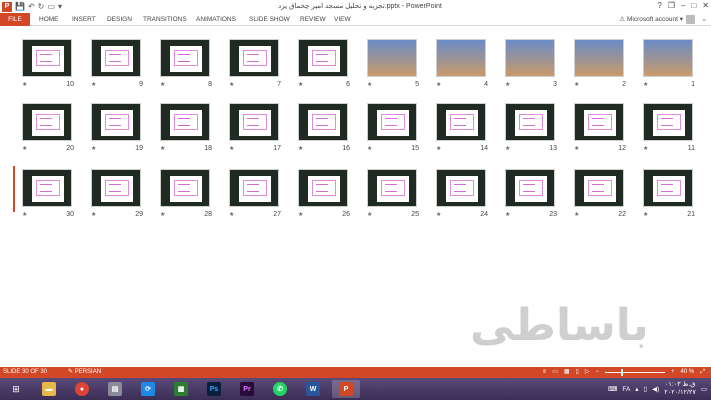 The width and height of the screenshot is (711, 400). I want to click on tab-view: VIEW, so click(342, 19).